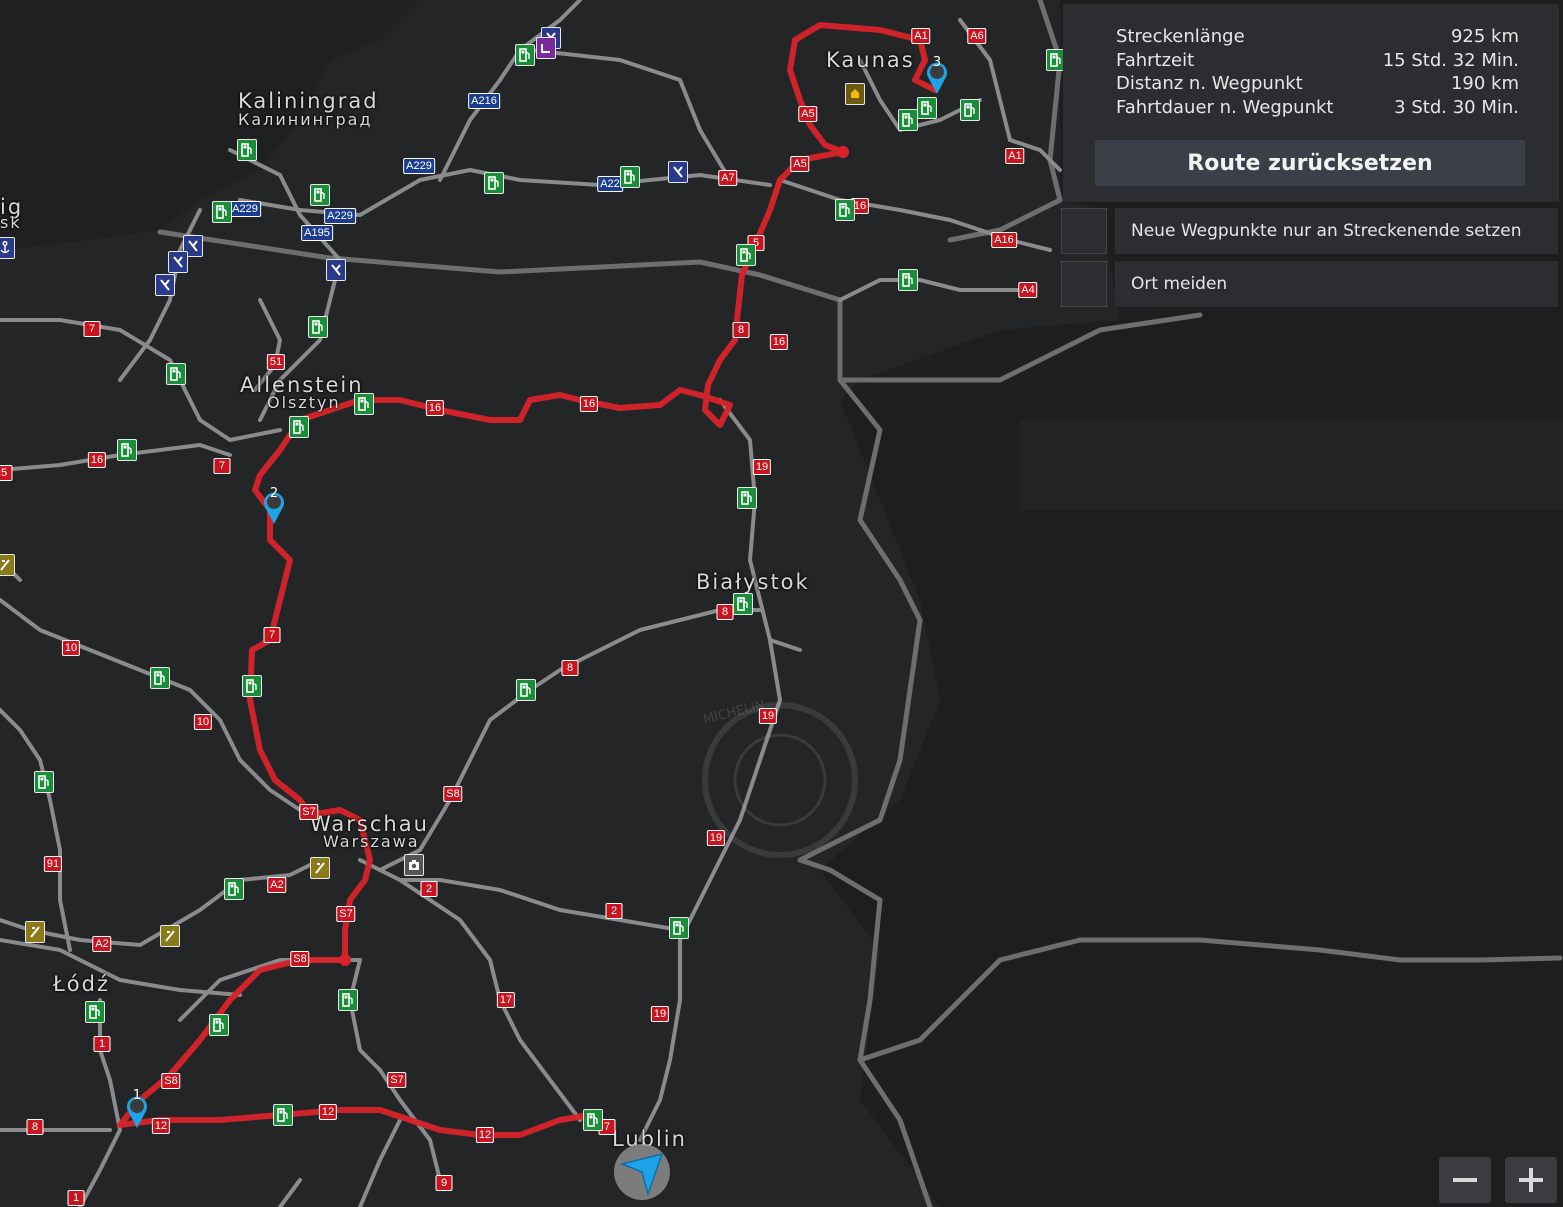 This screenshot has width=1563, height=1207. I want to click on city-edge-left: ig sk, so click(11, 213).